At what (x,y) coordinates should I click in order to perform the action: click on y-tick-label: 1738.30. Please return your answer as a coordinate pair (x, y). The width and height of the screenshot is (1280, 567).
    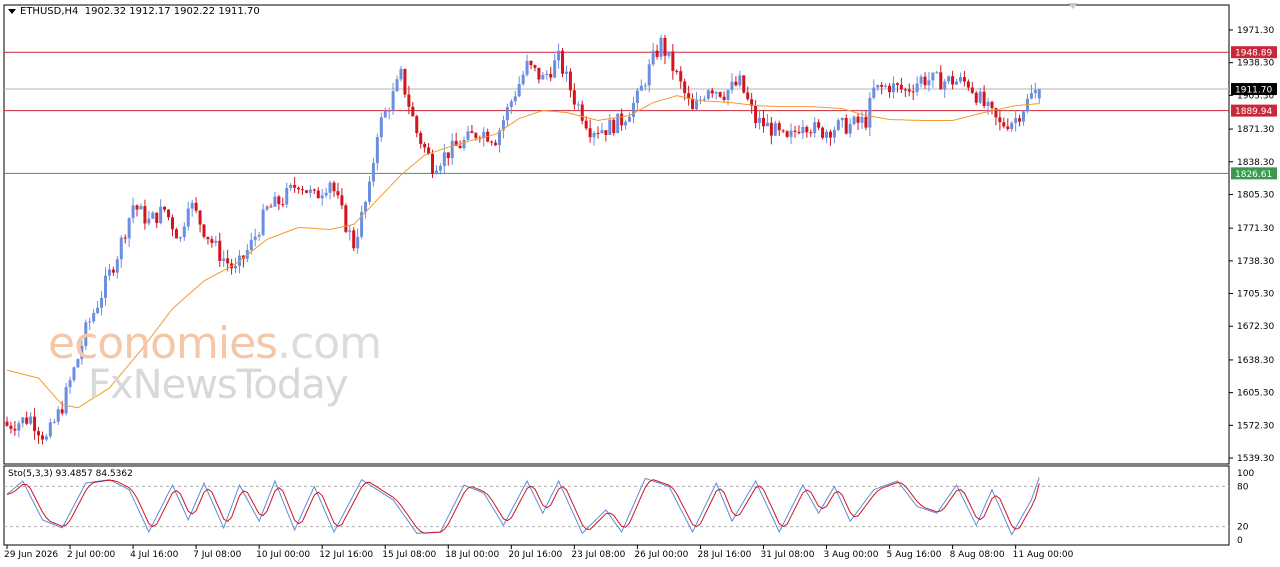
    Looking at the image, I should click on (1255, 262).